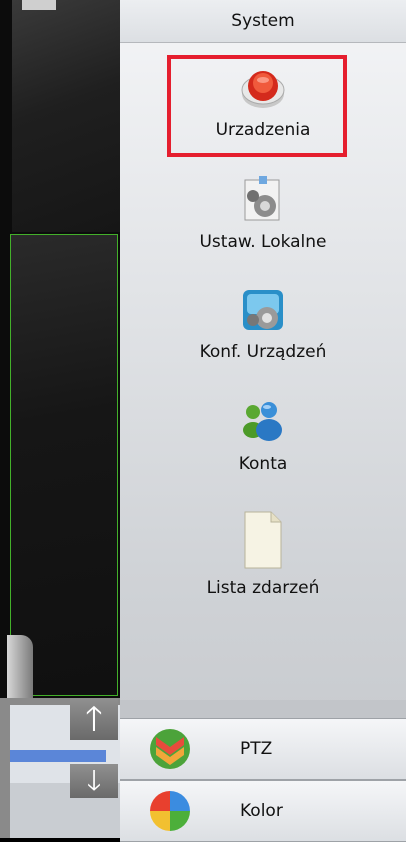  I want to click on menu-item-ustaw-lokalne: Ustaw. Lokalne, so click(263, 214).